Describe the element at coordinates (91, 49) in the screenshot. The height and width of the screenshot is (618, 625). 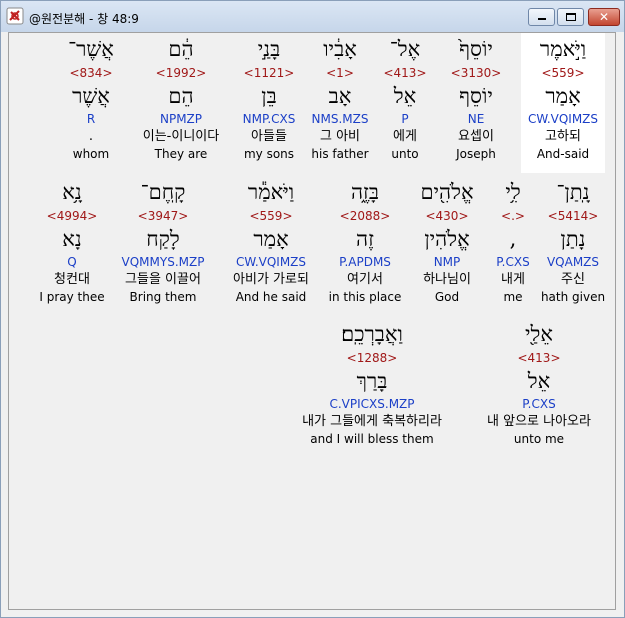
I see `hebrew-word: אֲשֶׁר־` at that location.